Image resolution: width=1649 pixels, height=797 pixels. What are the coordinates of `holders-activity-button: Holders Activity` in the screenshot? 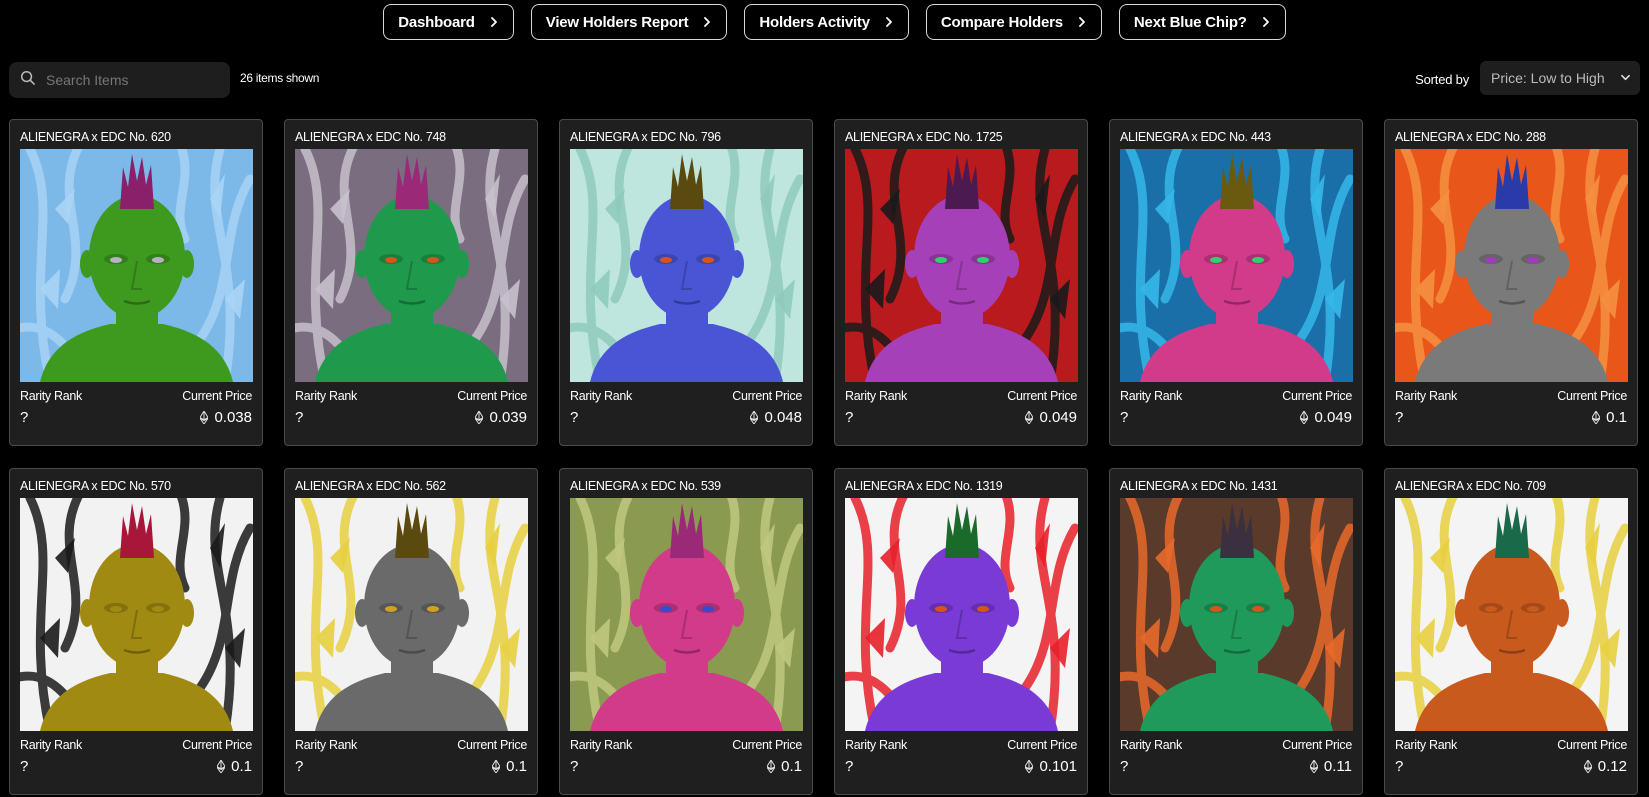 It's located at (826, 22).